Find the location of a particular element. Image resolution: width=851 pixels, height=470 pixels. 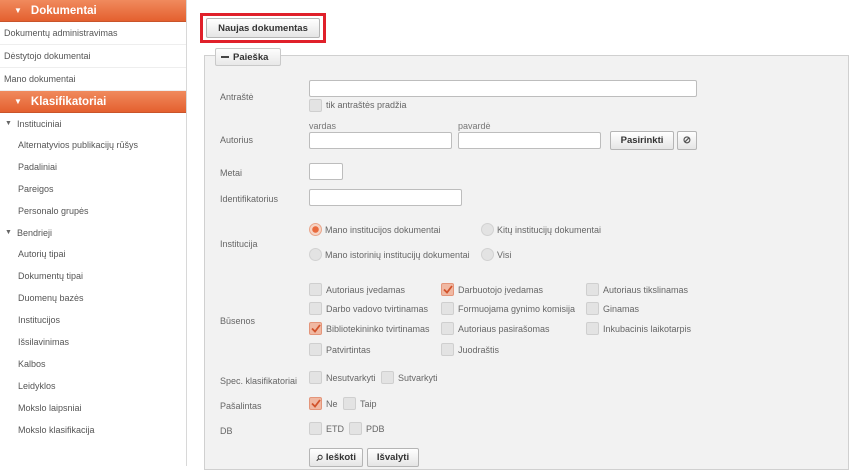

sidebar-item-pareigos: Pareigos is located at coordinates (93, 189).